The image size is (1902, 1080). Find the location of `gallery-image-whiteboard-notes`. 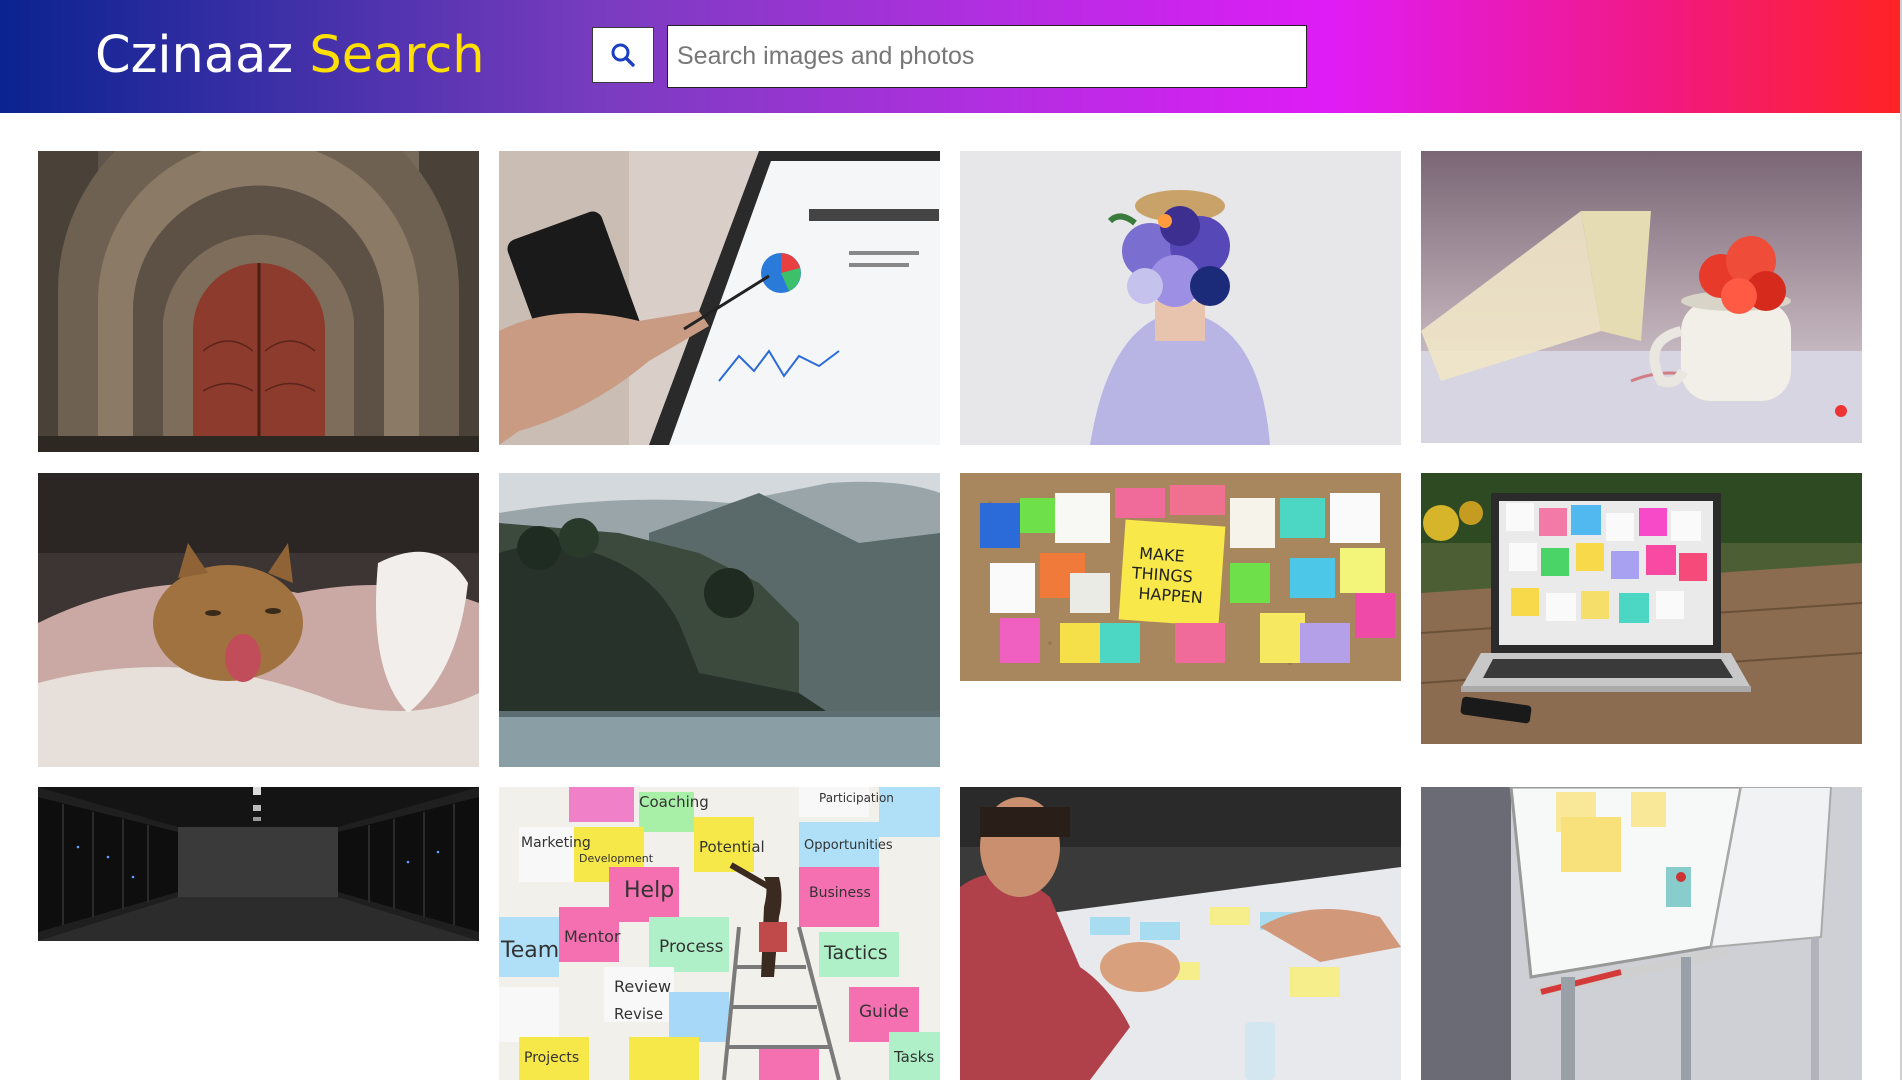

gallery-image-whiteboard-notes is located at coordinates (1641, 933).